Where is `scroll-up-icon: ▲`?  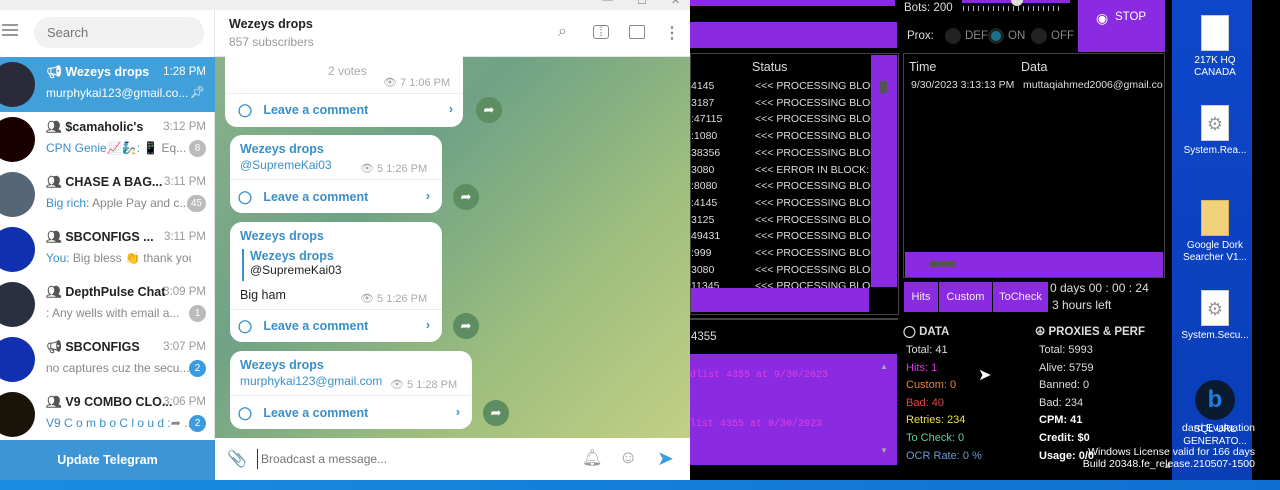
scroll-up-icon: ▲ is located at coordinates (884, 366).